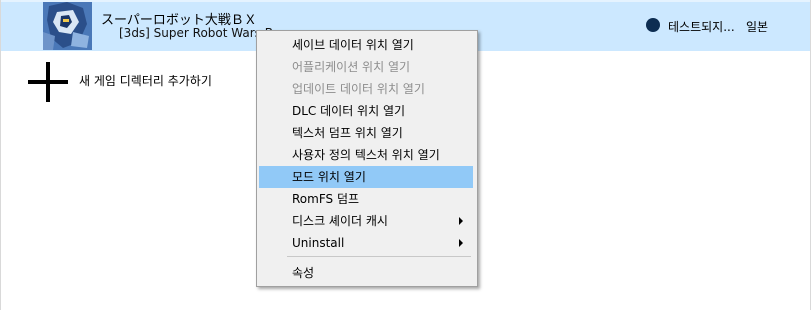 This screenshot has height=310, width=811. What do you see at coordinates (379, 256) in the screenshot?
I see `menu-separator` at bounding box center [379, 256].